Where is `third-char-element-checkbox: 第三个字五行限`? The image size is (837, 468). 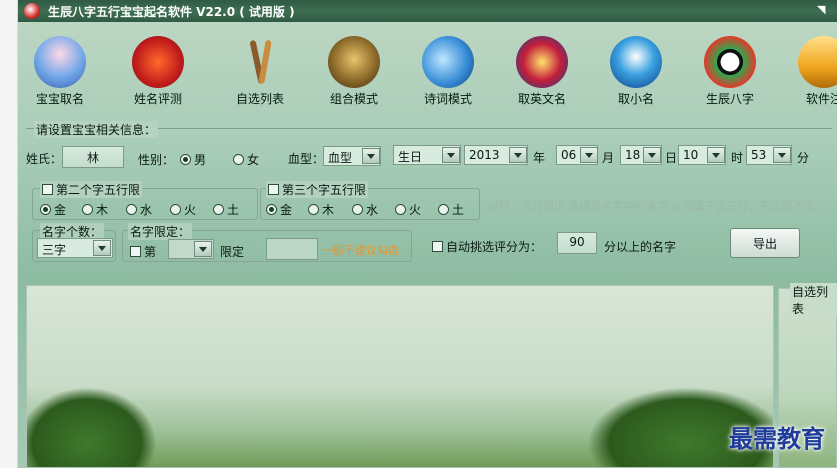
third-char-element-checkbox: 第三个字五行限 is located at coordinates (317, 189).